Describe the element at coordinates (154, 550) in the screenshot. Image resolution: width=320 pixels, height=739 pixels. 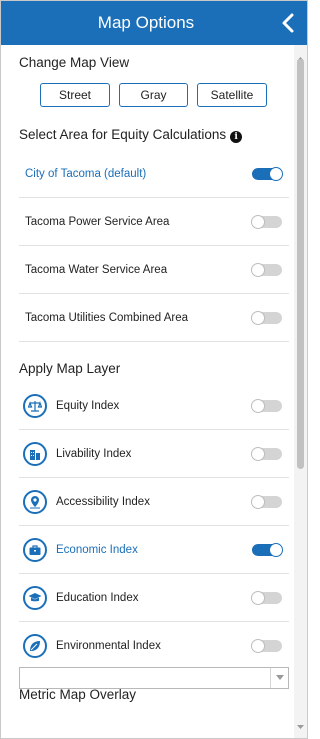
I see `layer-economic-index: Economic Index` at that location.